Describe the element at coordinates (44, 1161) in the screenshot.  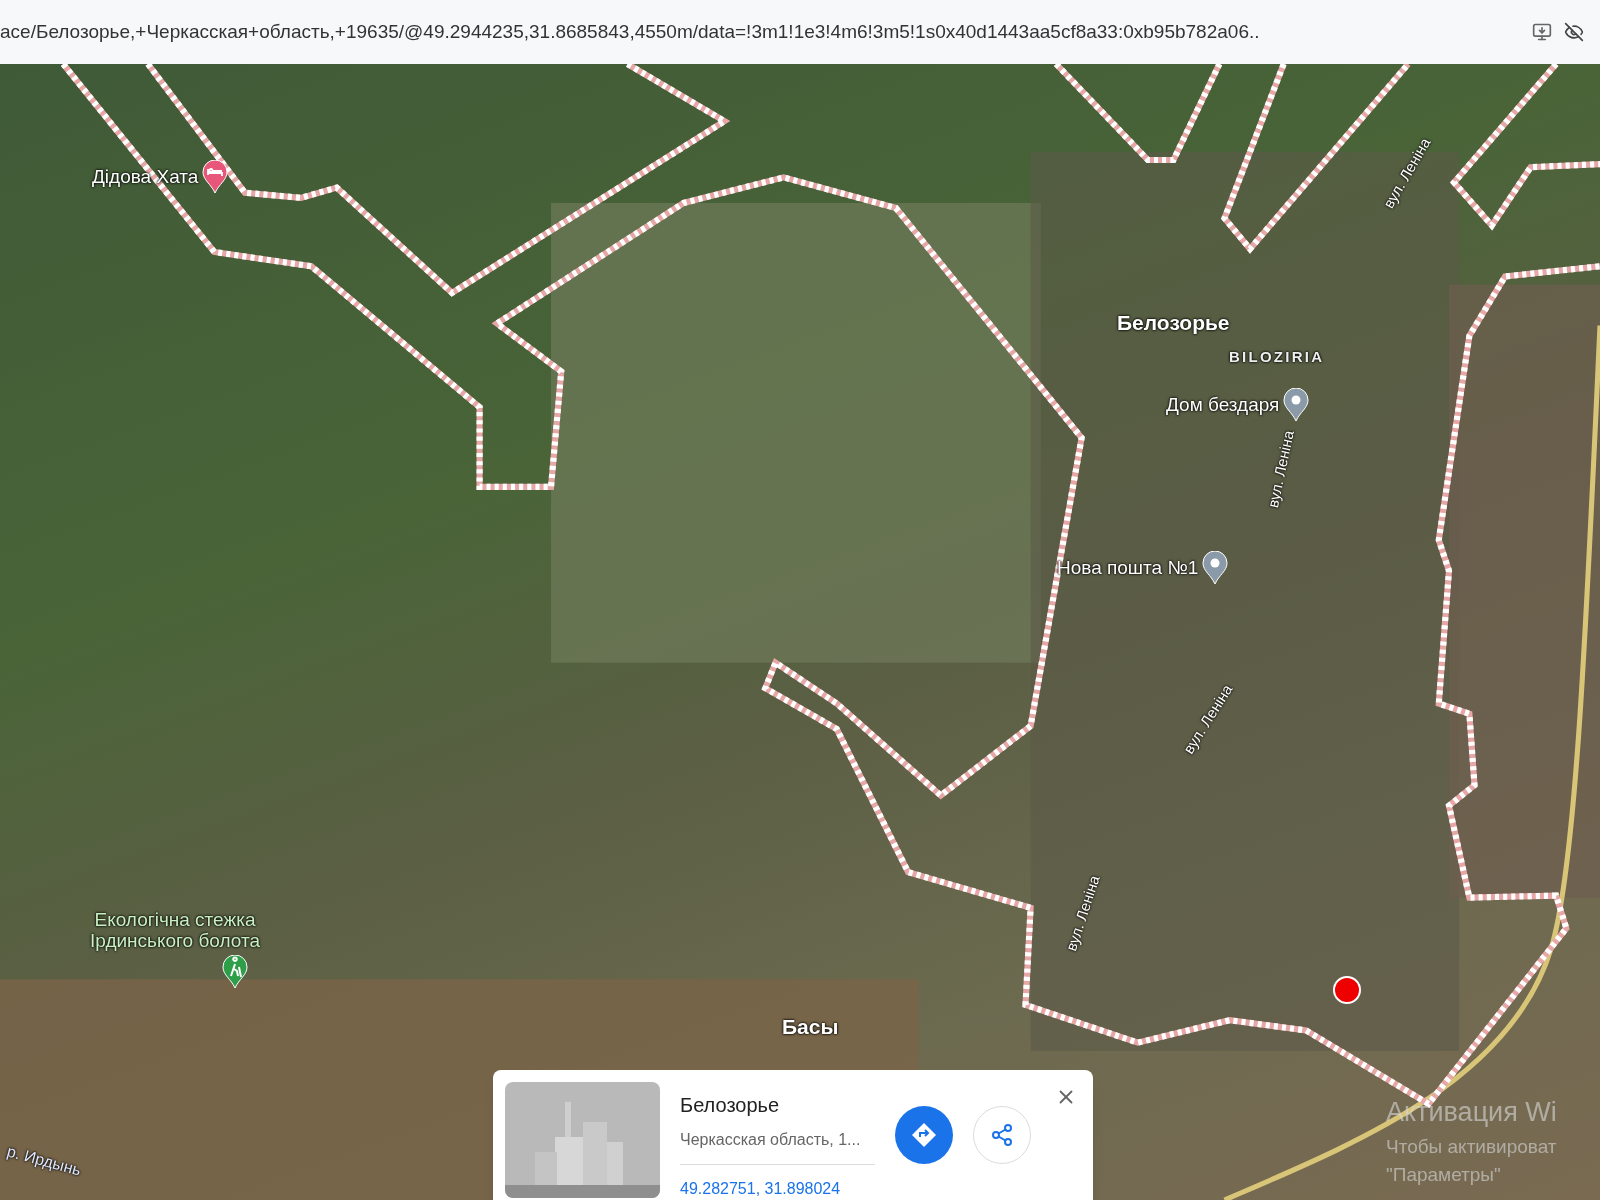
I see `river-label: р. Ирдынь` at that location.